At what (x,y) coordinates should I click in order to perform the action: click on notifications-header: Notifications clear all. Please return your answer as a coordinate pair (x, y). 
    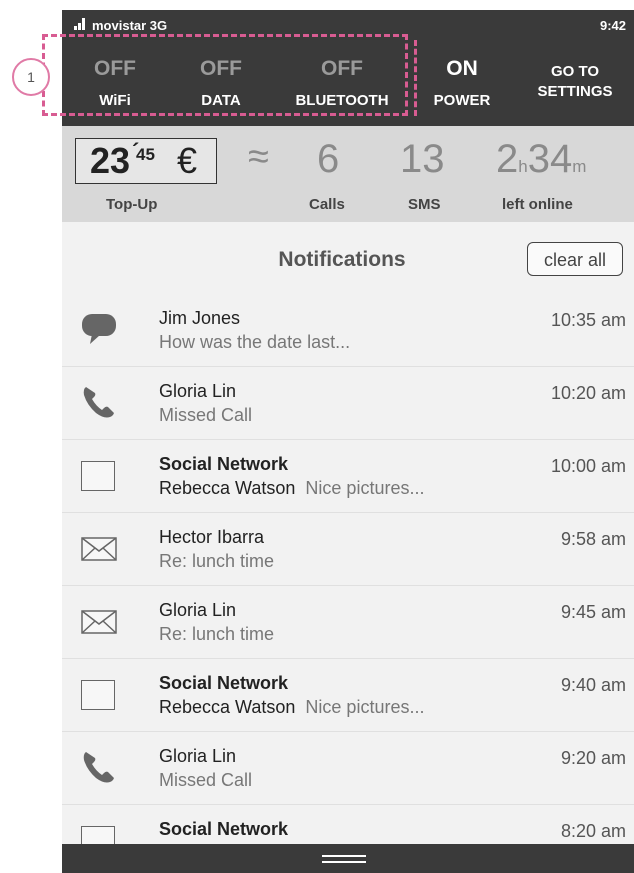
    Looking at the image, I should click on (348, 258).